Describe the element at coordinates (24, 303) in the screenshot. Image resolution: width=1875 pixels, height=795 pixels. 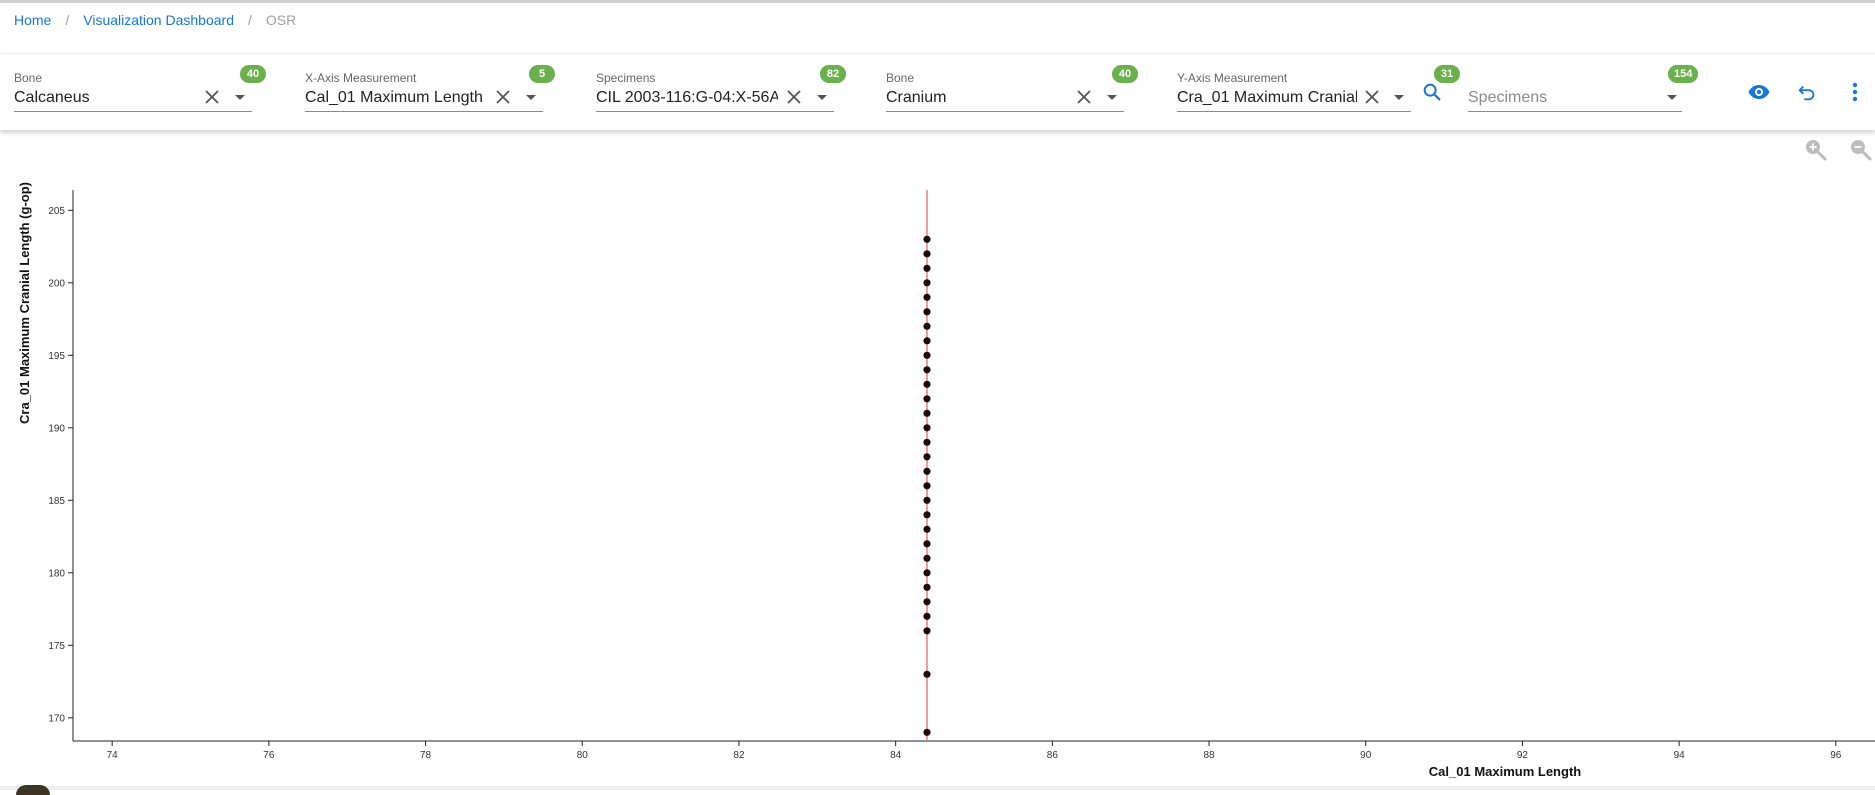
I see `y-axis-label: Cra_01 Maximum Cranial Length (g-op)` at that location.